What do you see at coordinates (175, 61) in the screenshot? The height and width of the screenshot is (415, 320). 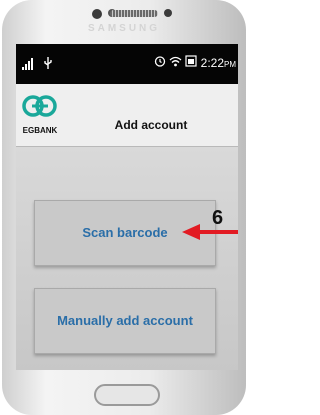 I see `wifi-icon` at bounding box center [175, 61].